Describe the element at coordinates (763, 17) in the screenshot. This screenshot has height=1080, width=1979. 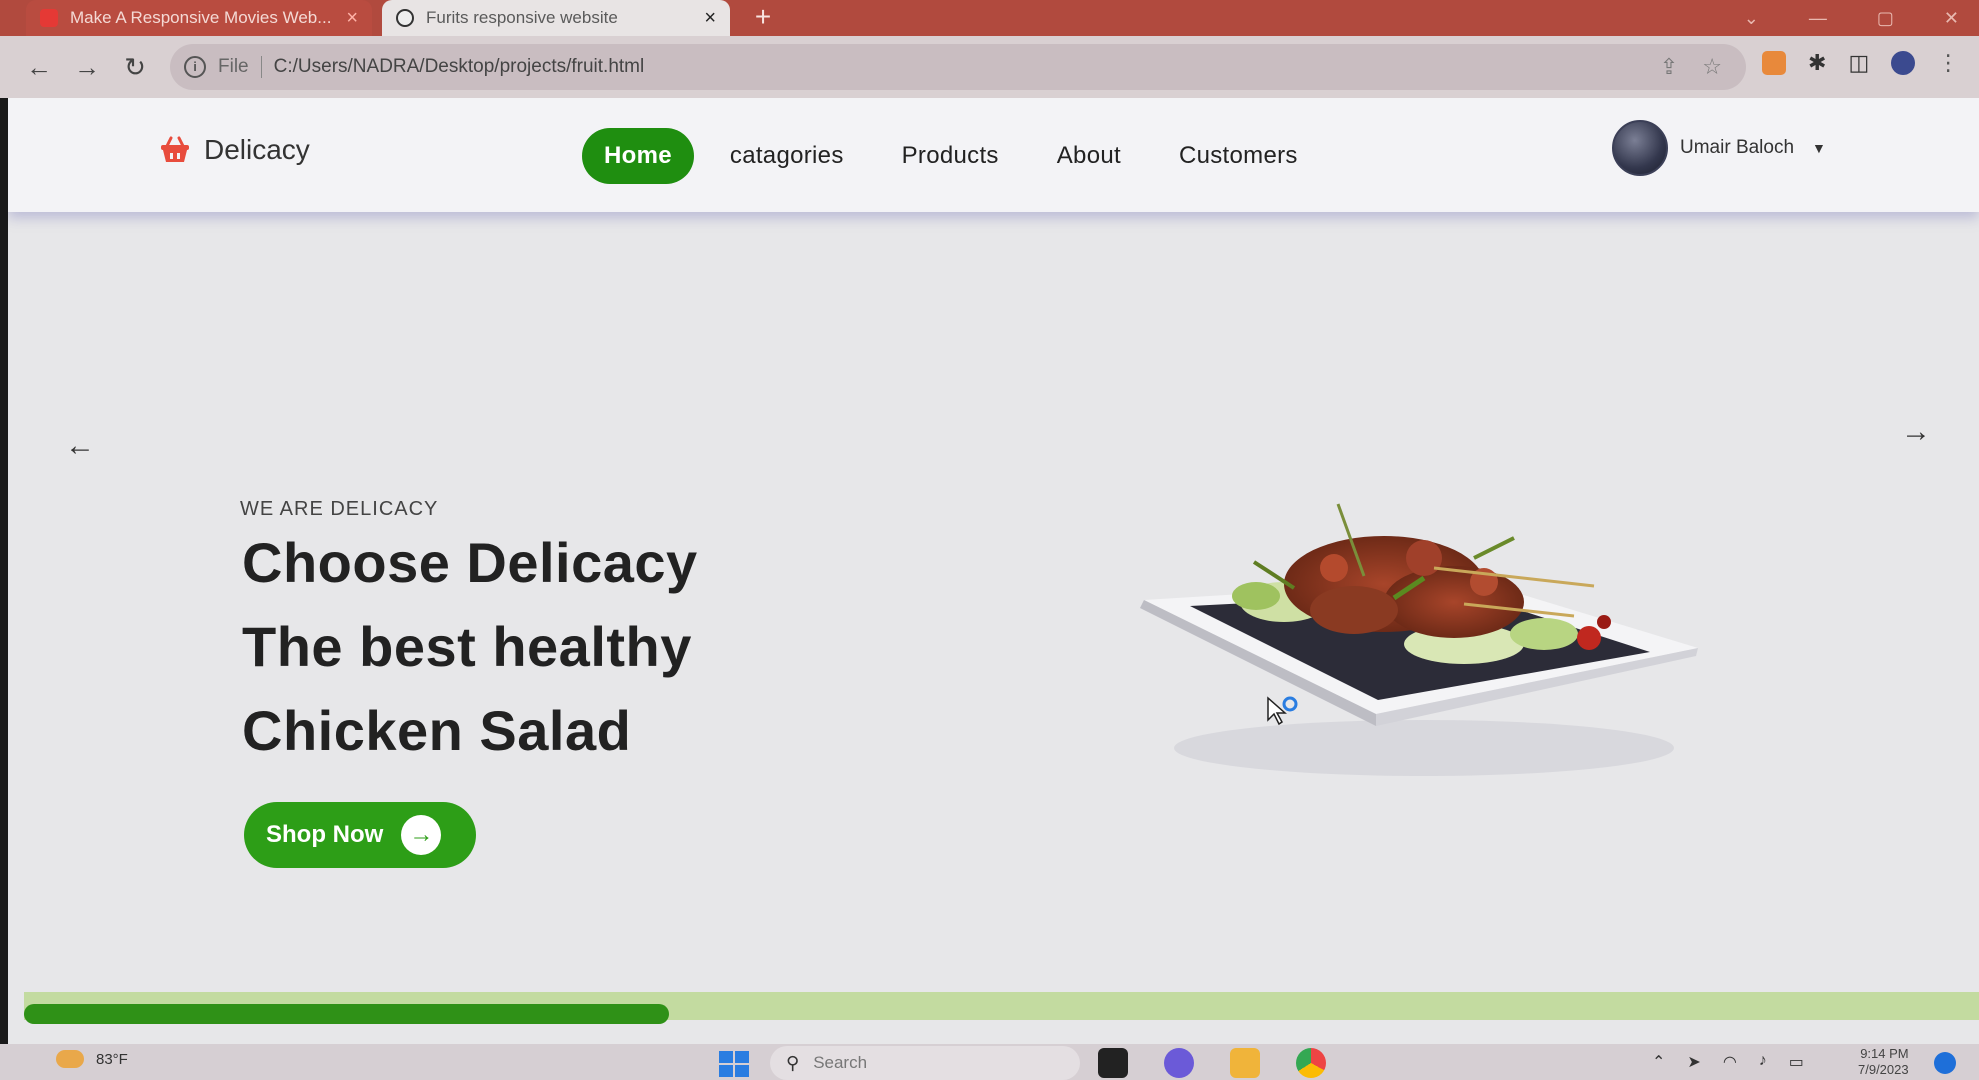
I see `new-tab-button: +` at that location.